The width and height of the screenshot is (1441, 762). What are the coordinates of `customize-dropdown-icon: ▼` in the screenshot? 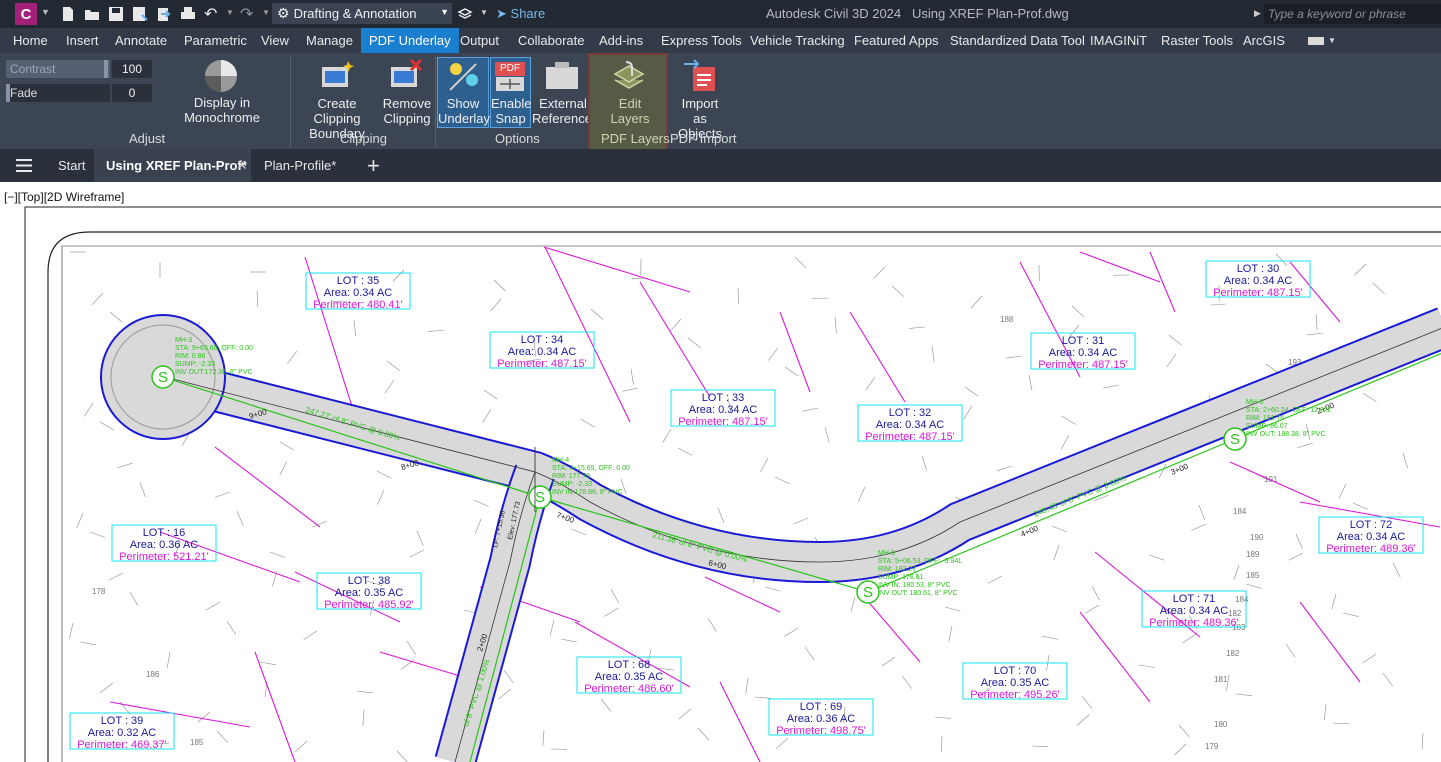 It's located at (484, 12).